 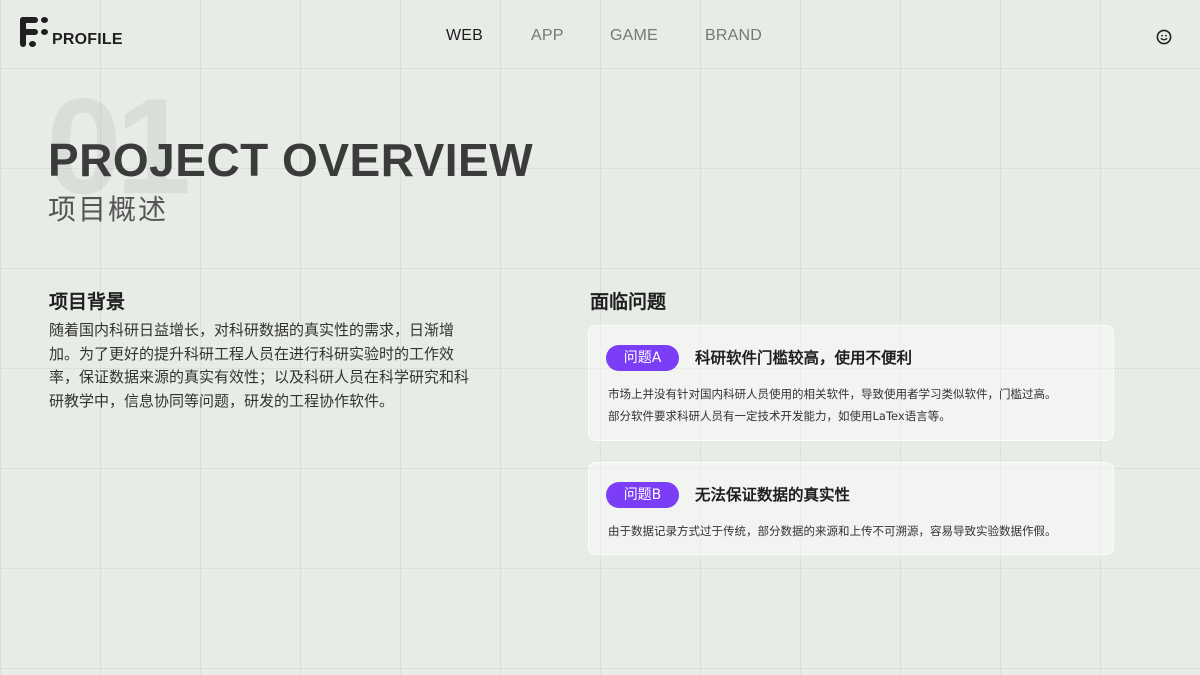 I want to click on nav-item-web: WEB, so click(x=464, y=36).